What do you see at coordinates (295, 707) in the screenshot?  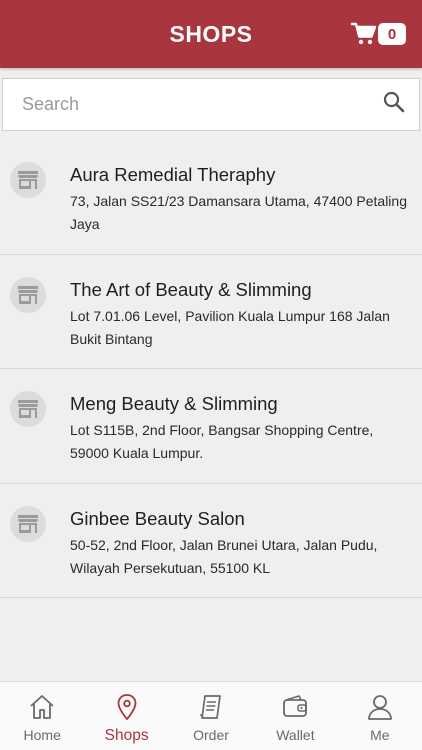 I see `wallet-icon` at bounding box center [295, 707].